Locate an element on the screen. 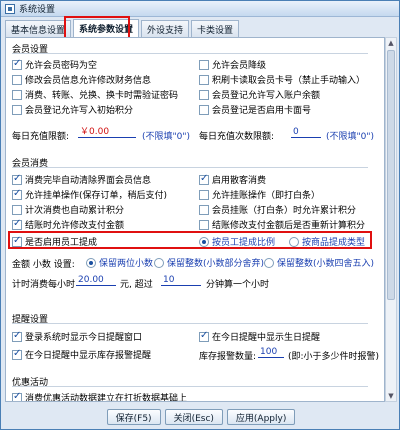 The image size is (400, 430). daily-count-label: 每日充值次数限额: is located at coordinates (237, 137).